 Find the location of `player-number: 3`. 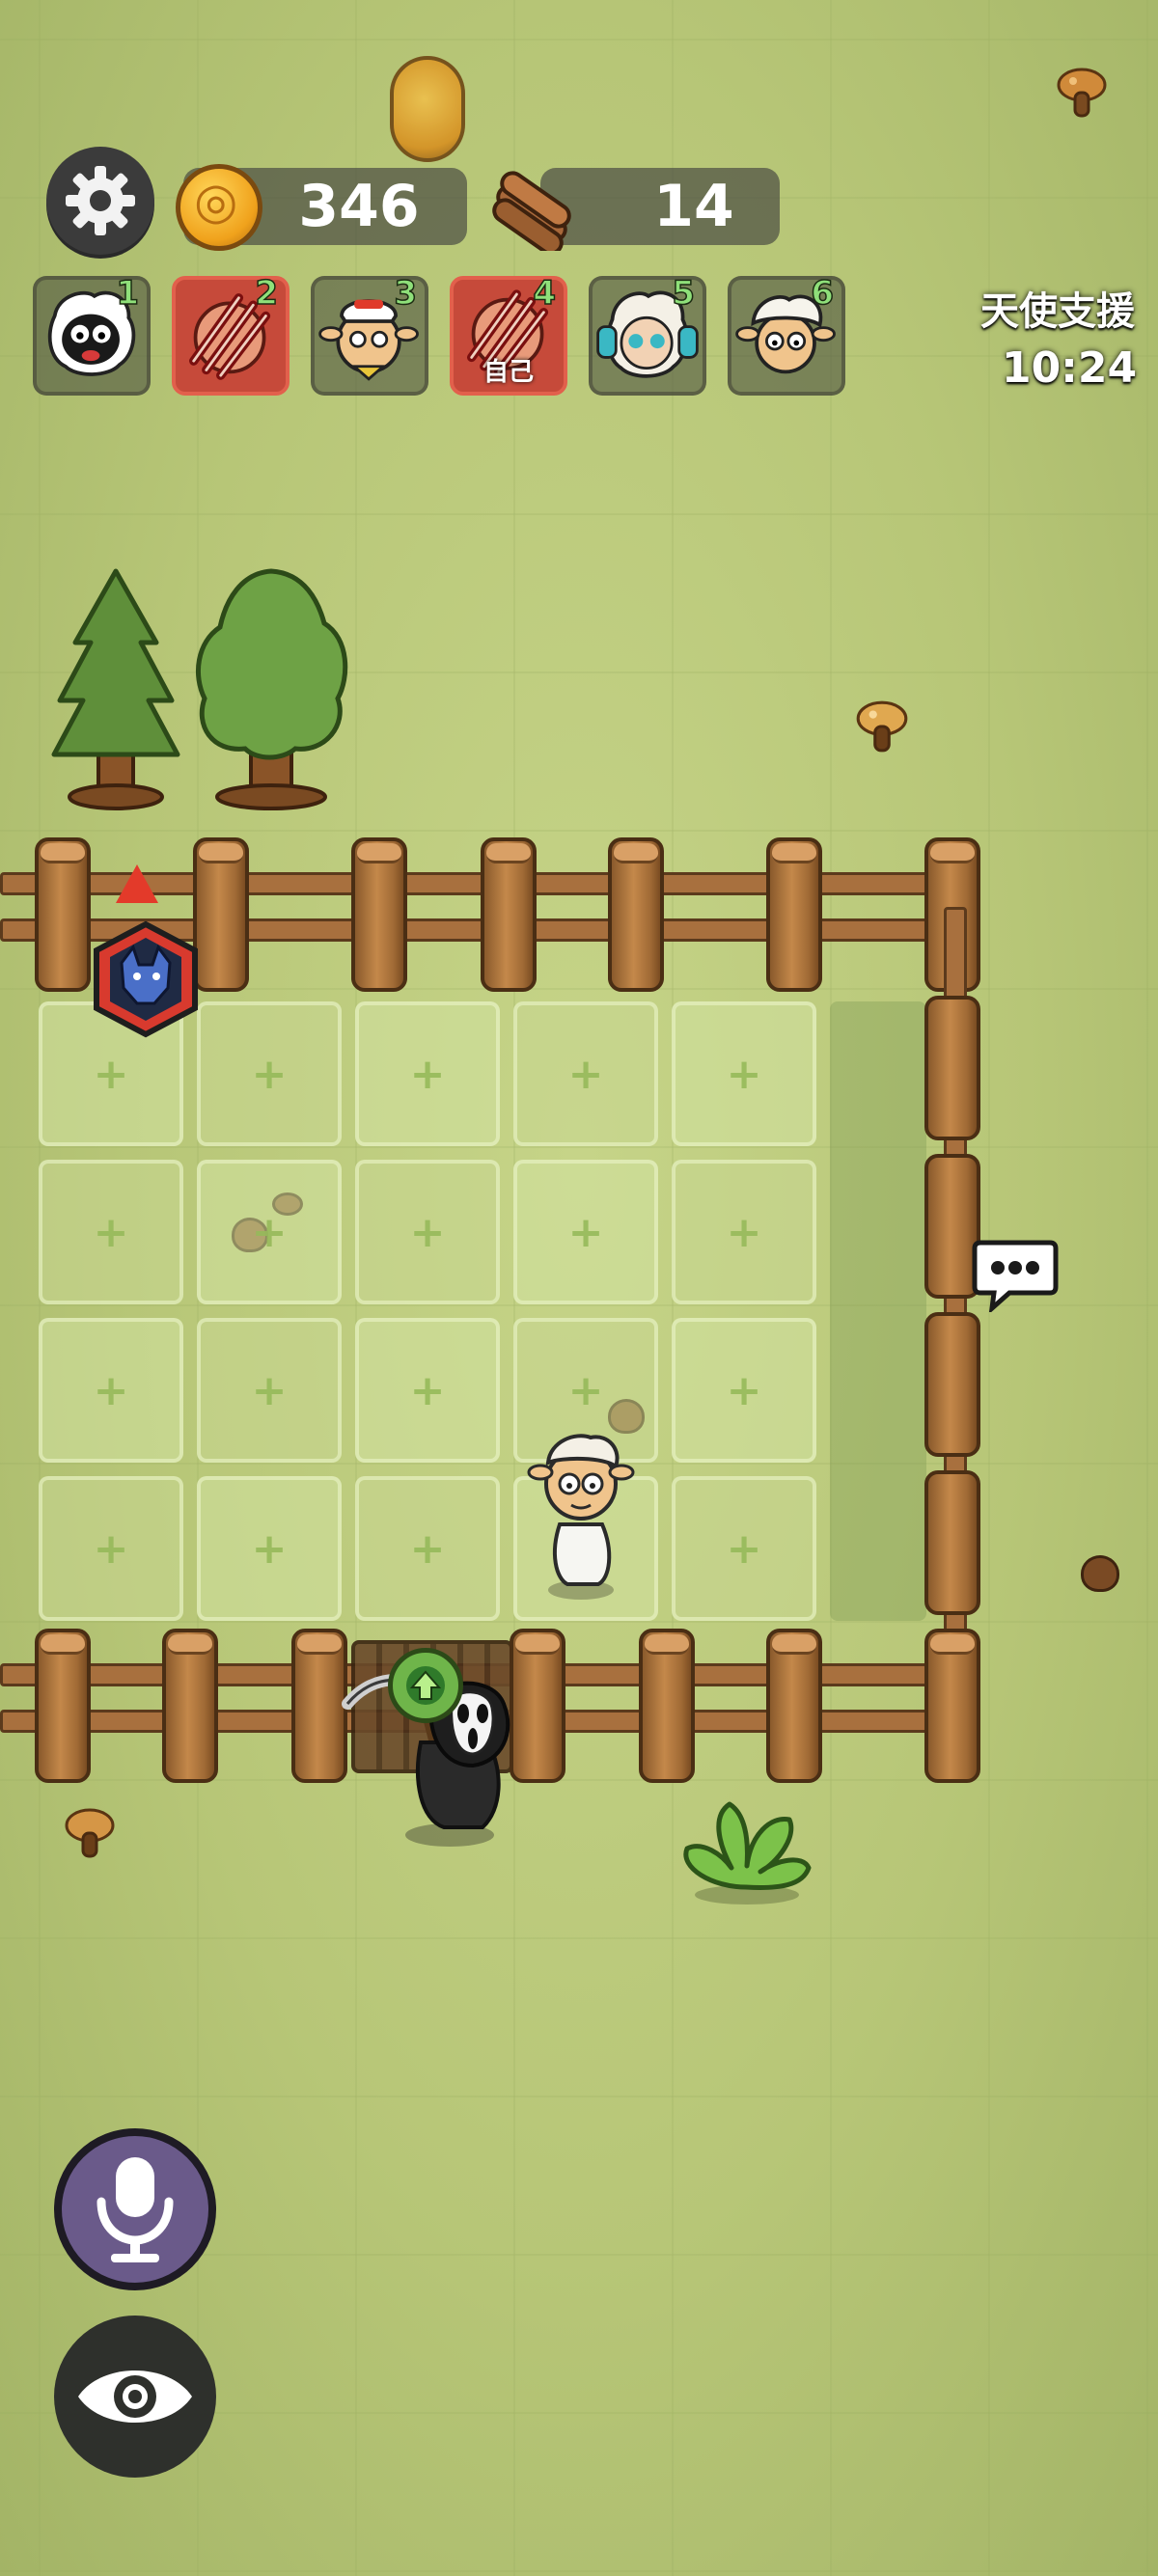

player-number: 3 is located at coordinates (406, 294).